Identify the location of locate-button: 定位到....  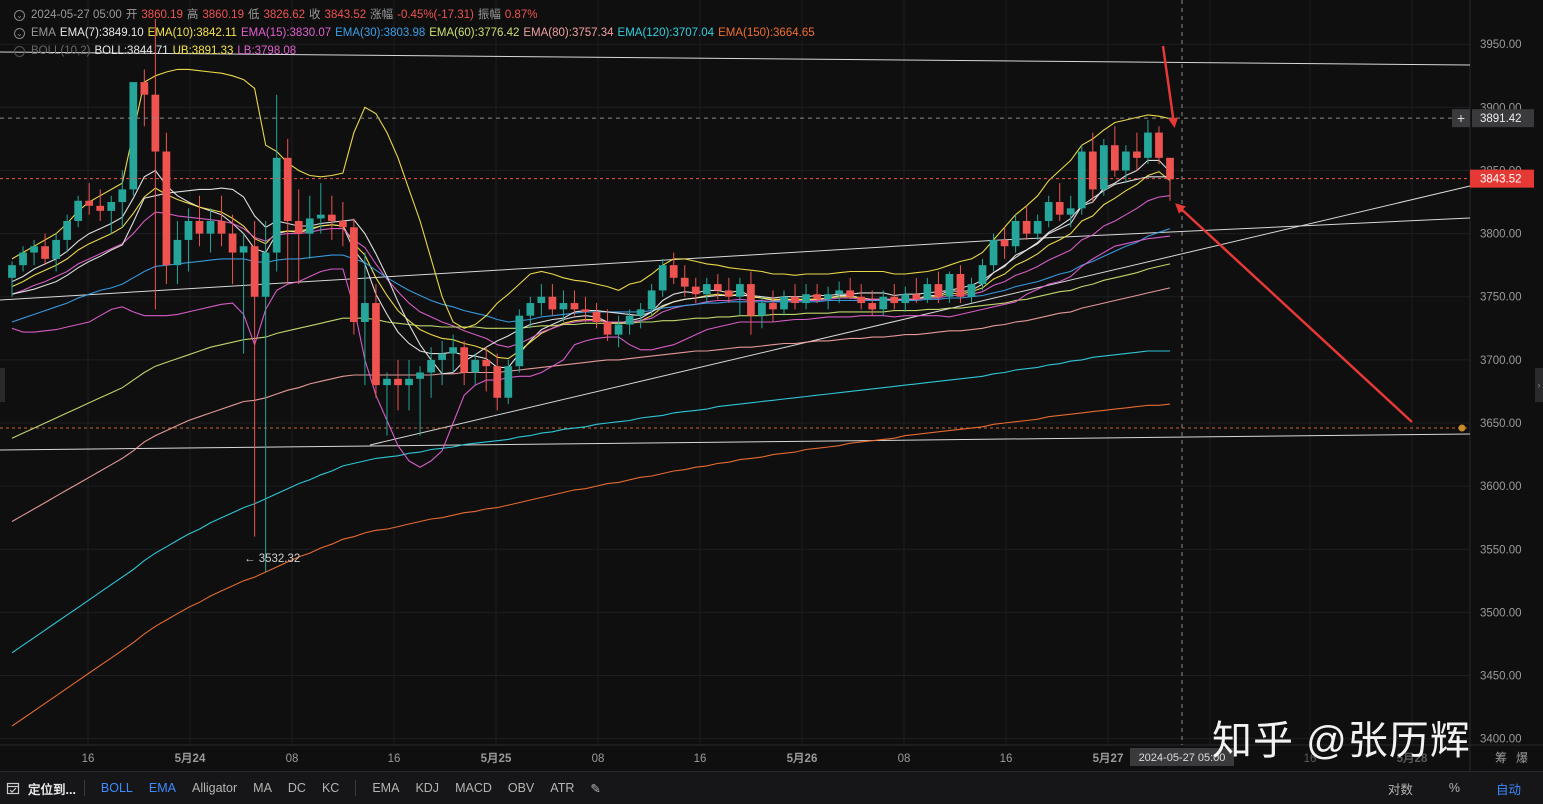
(41, 788).